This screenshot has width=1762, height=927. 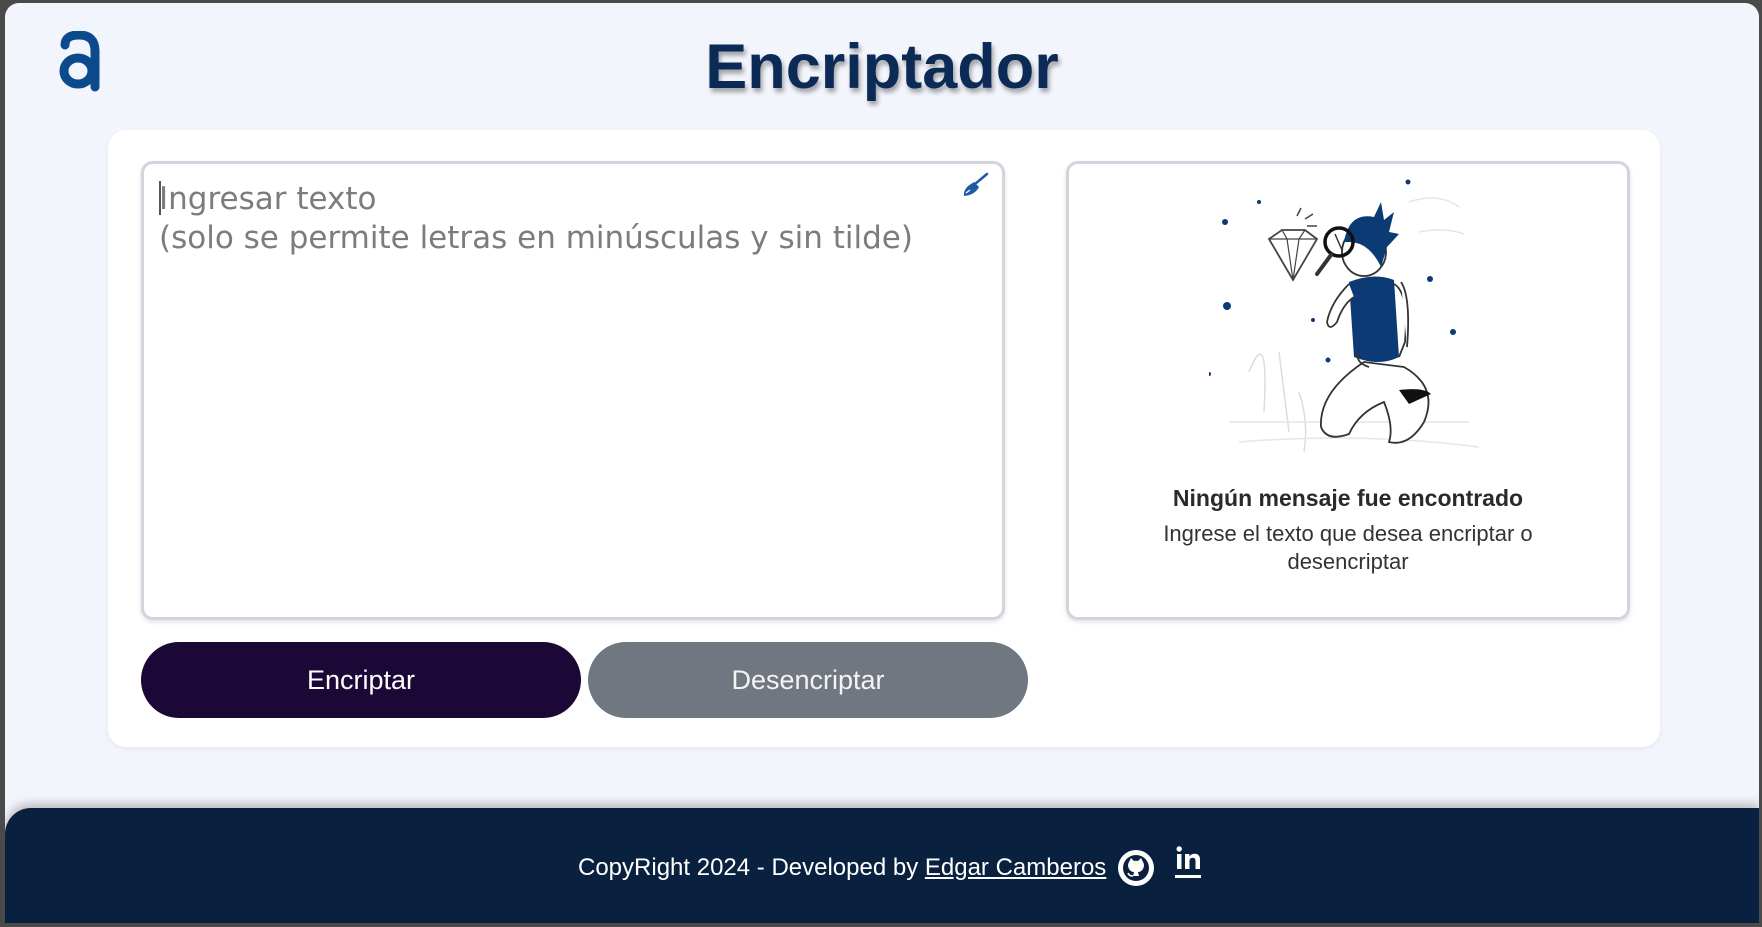 I want to click on decrypt-button: Desencriptar, so click(x=808, y=680).